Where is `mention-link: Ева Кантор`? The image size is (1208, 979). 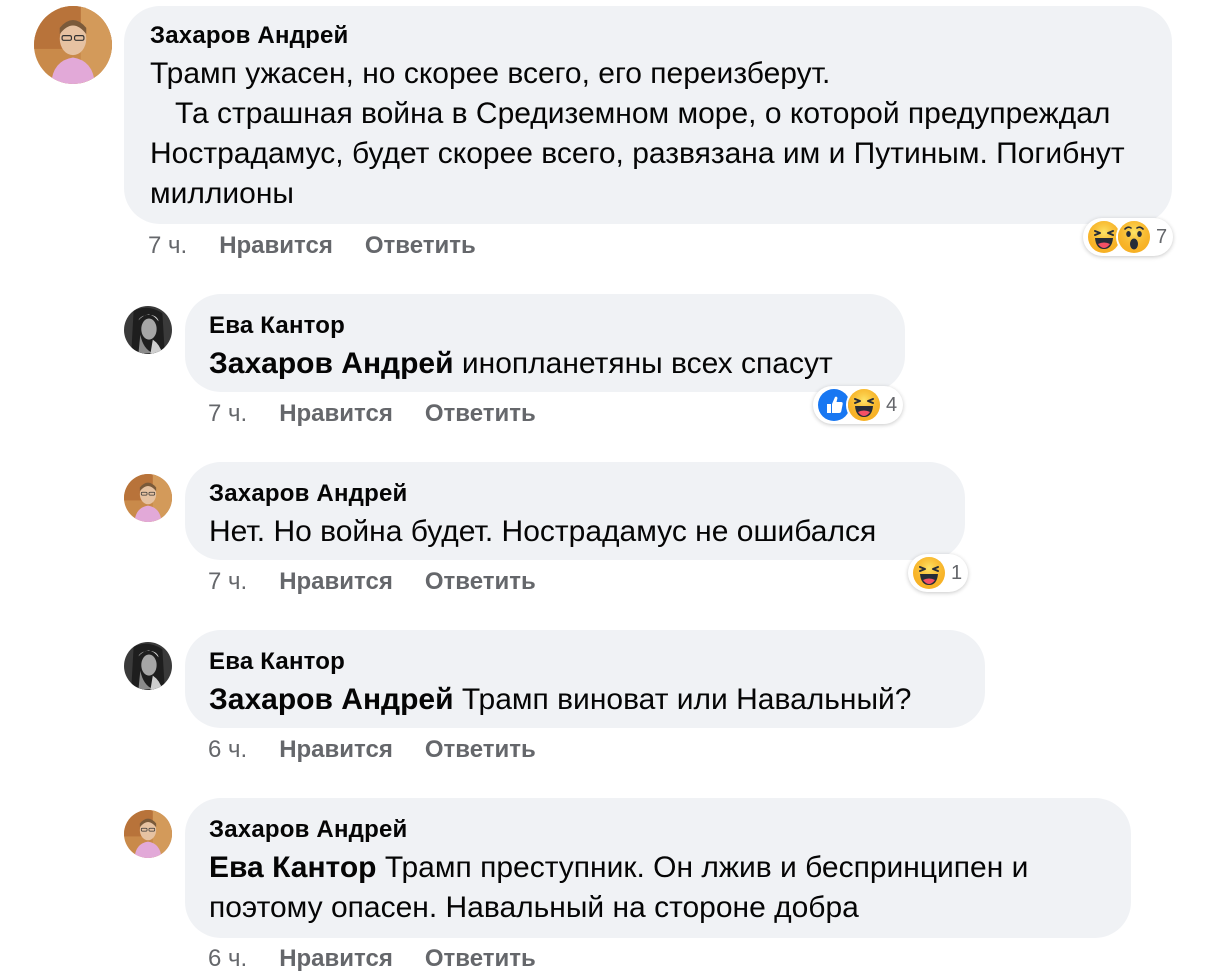 mention-link: Ева Кантор is located at coordinates (293, 867).